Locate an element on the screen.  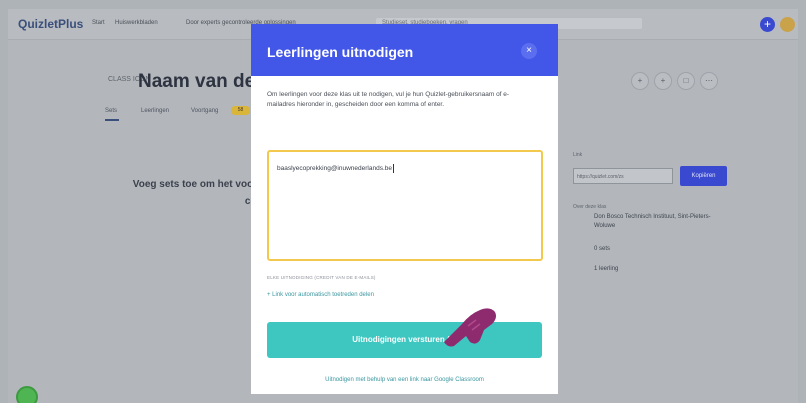
dialog-header: Leerlingen uitnodigen × is located at coordinates (404, 50).